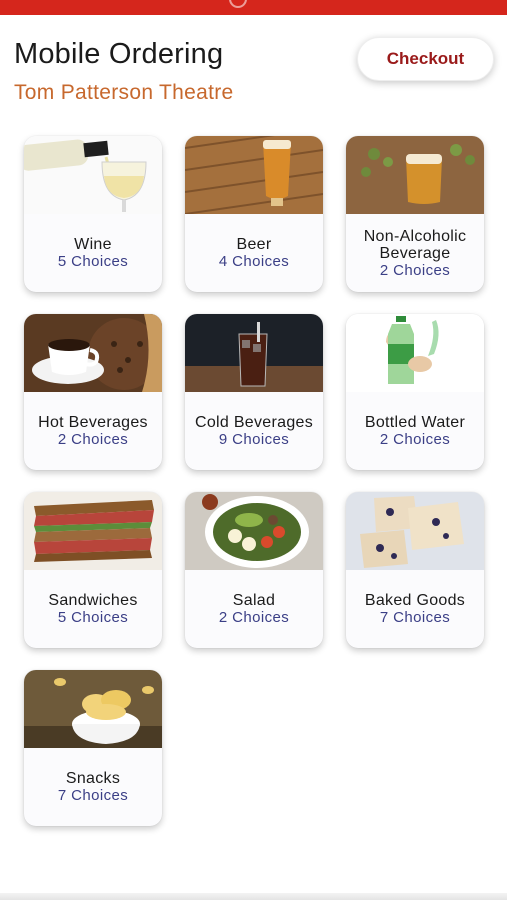 The height and width of the screenshot is (900, 507). I want to click on non-alcoholic-beverage-image, so click(415, 175).